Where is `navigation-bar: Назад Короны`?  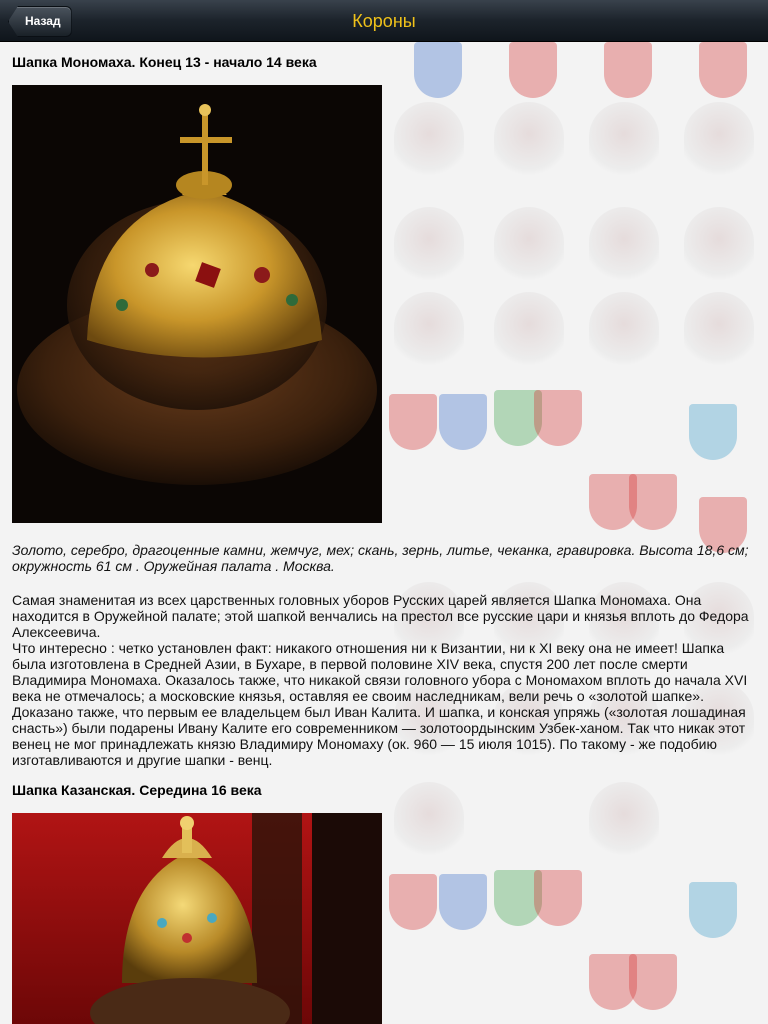 navigation-bar: Назад Короны is located at coordinates (384, 21).